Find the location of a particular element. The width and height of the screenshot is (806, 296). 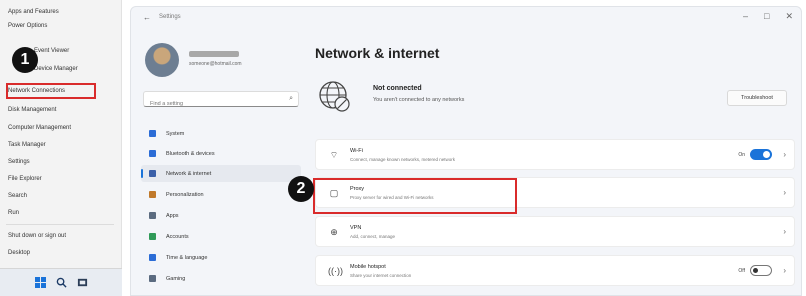

user-email: someone@hotmail.com is located at coordinates (215, 64).